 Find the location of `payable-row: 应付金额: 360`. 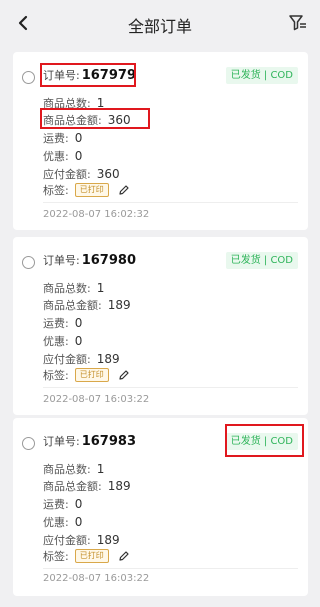

payable-row: 应付金额: 360 is located at coordinates (81, 174).